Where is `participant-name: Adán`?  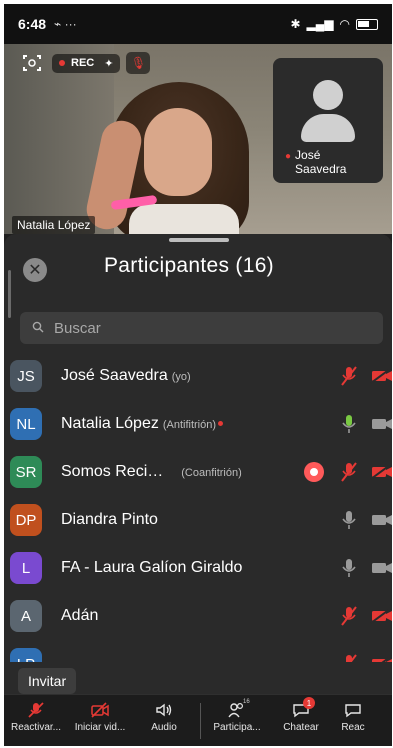 participant-name: Adán is located at coordinates (80, 615).